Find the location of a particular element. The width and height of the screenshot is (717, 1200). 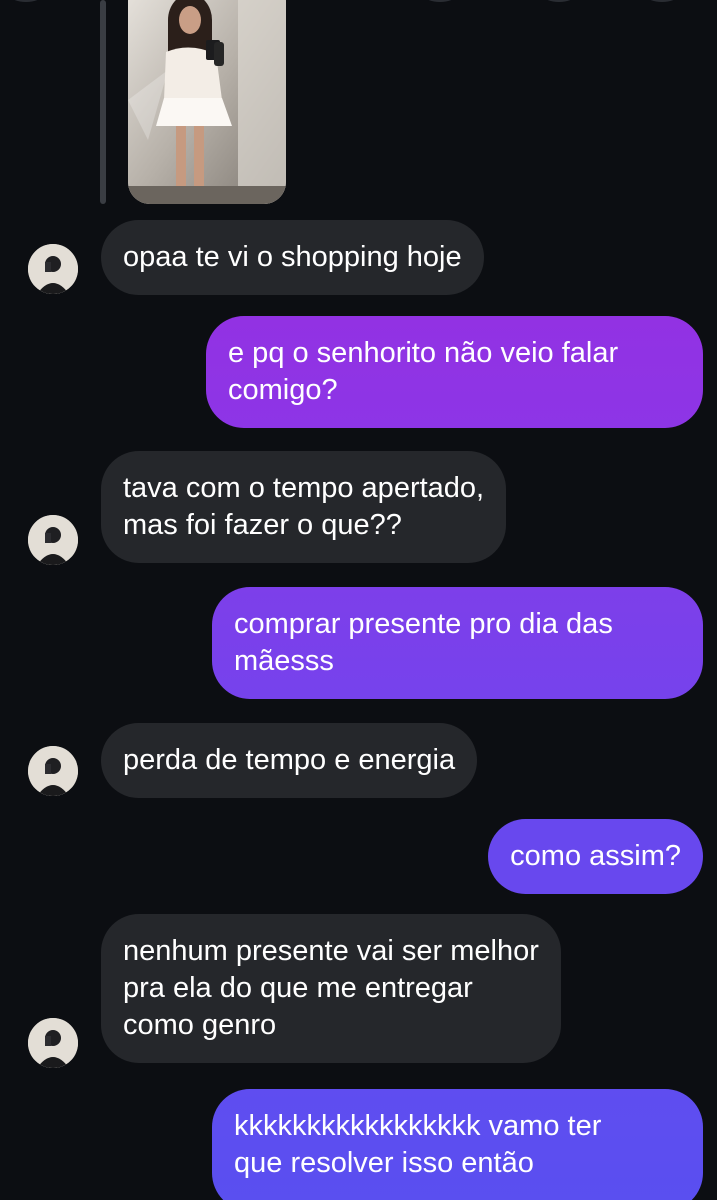

shared-photo is located at coordinates (207, 102).